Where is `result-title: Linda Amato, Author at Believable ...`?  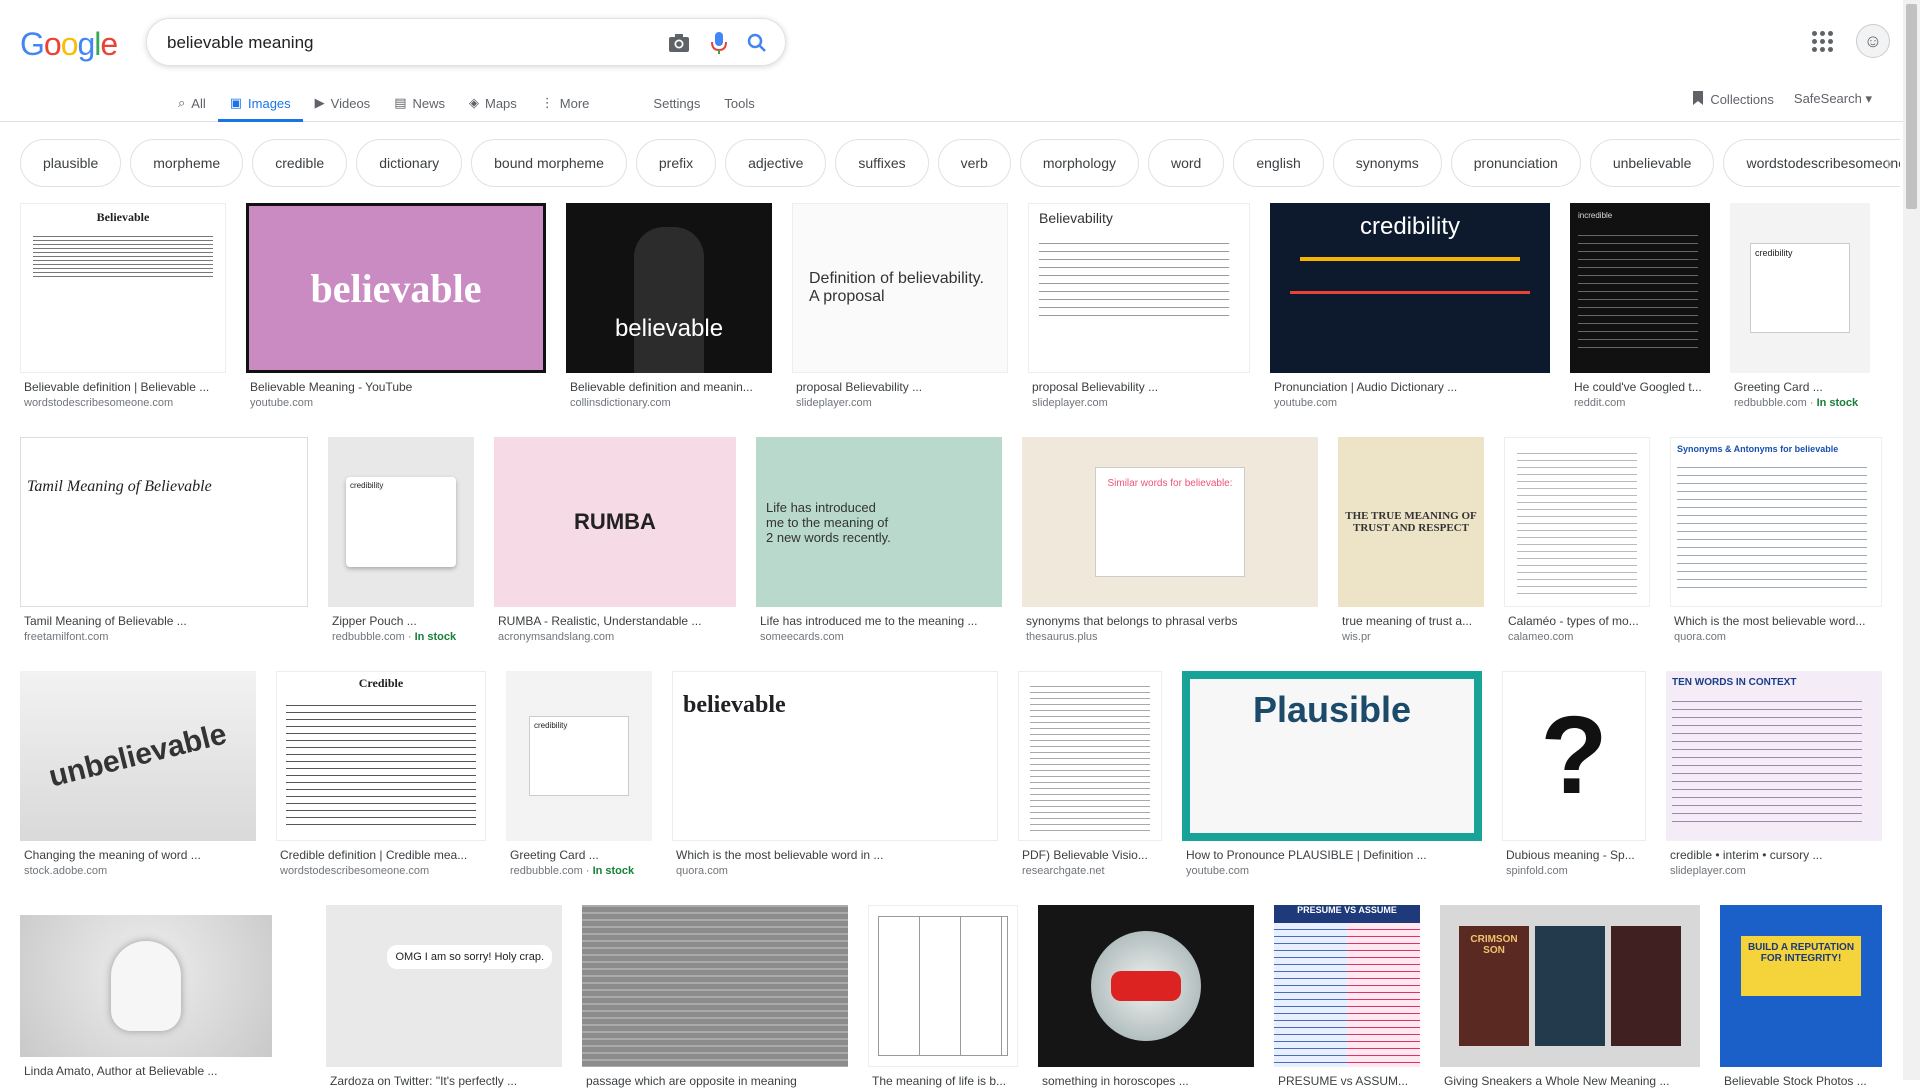 result-title: Linda Amato, Author at Believable ... is located at coordinates (146, 1071).